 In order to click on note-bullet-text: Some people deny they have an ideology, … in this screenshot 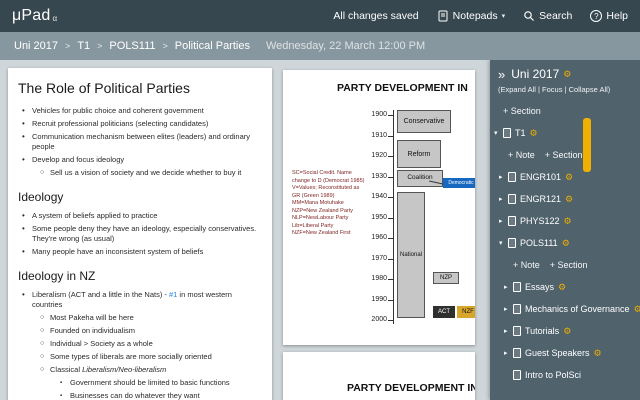, I will do `click(144, 233)`.